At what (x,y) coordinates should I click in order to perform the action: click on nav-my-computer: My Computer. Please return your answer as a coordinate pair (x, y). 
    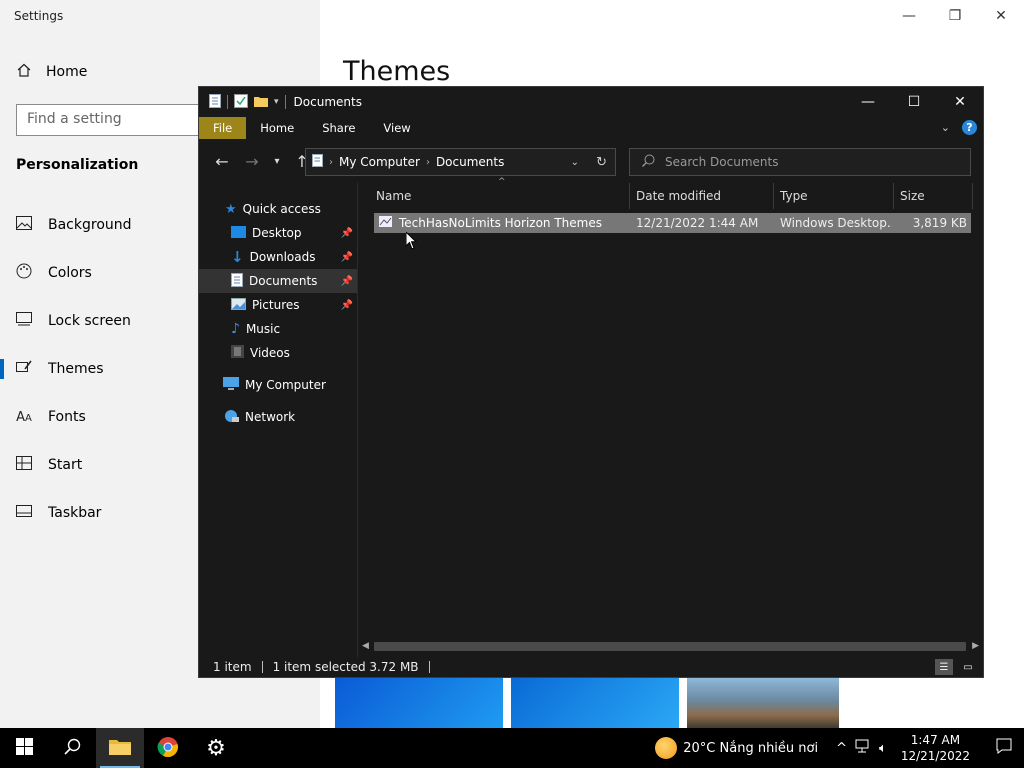
    Looking at the image, I should click on (278, 385).